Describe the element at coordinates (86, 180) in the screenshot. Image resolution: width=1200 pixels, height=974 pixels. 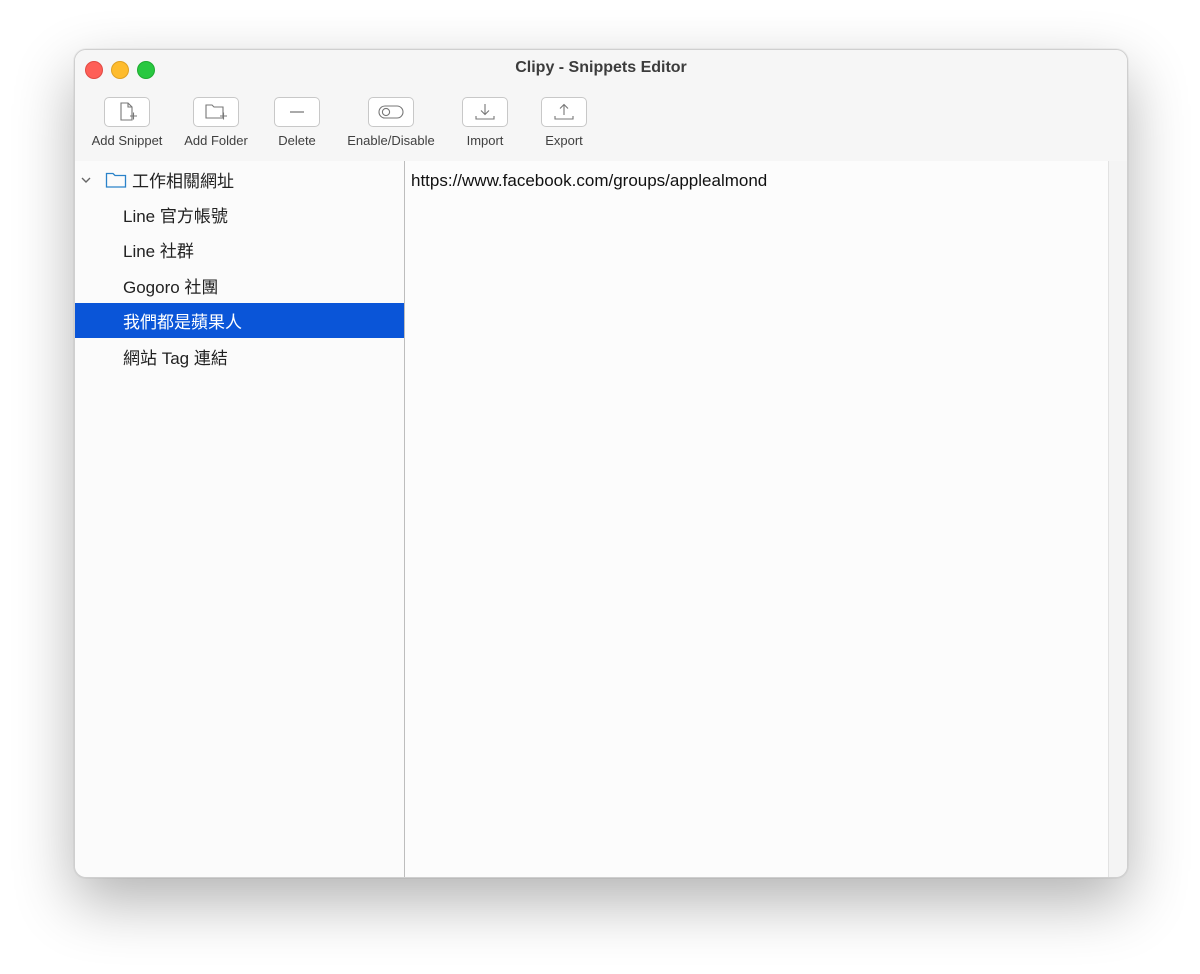
I see `chevron-down-icon` at that location.